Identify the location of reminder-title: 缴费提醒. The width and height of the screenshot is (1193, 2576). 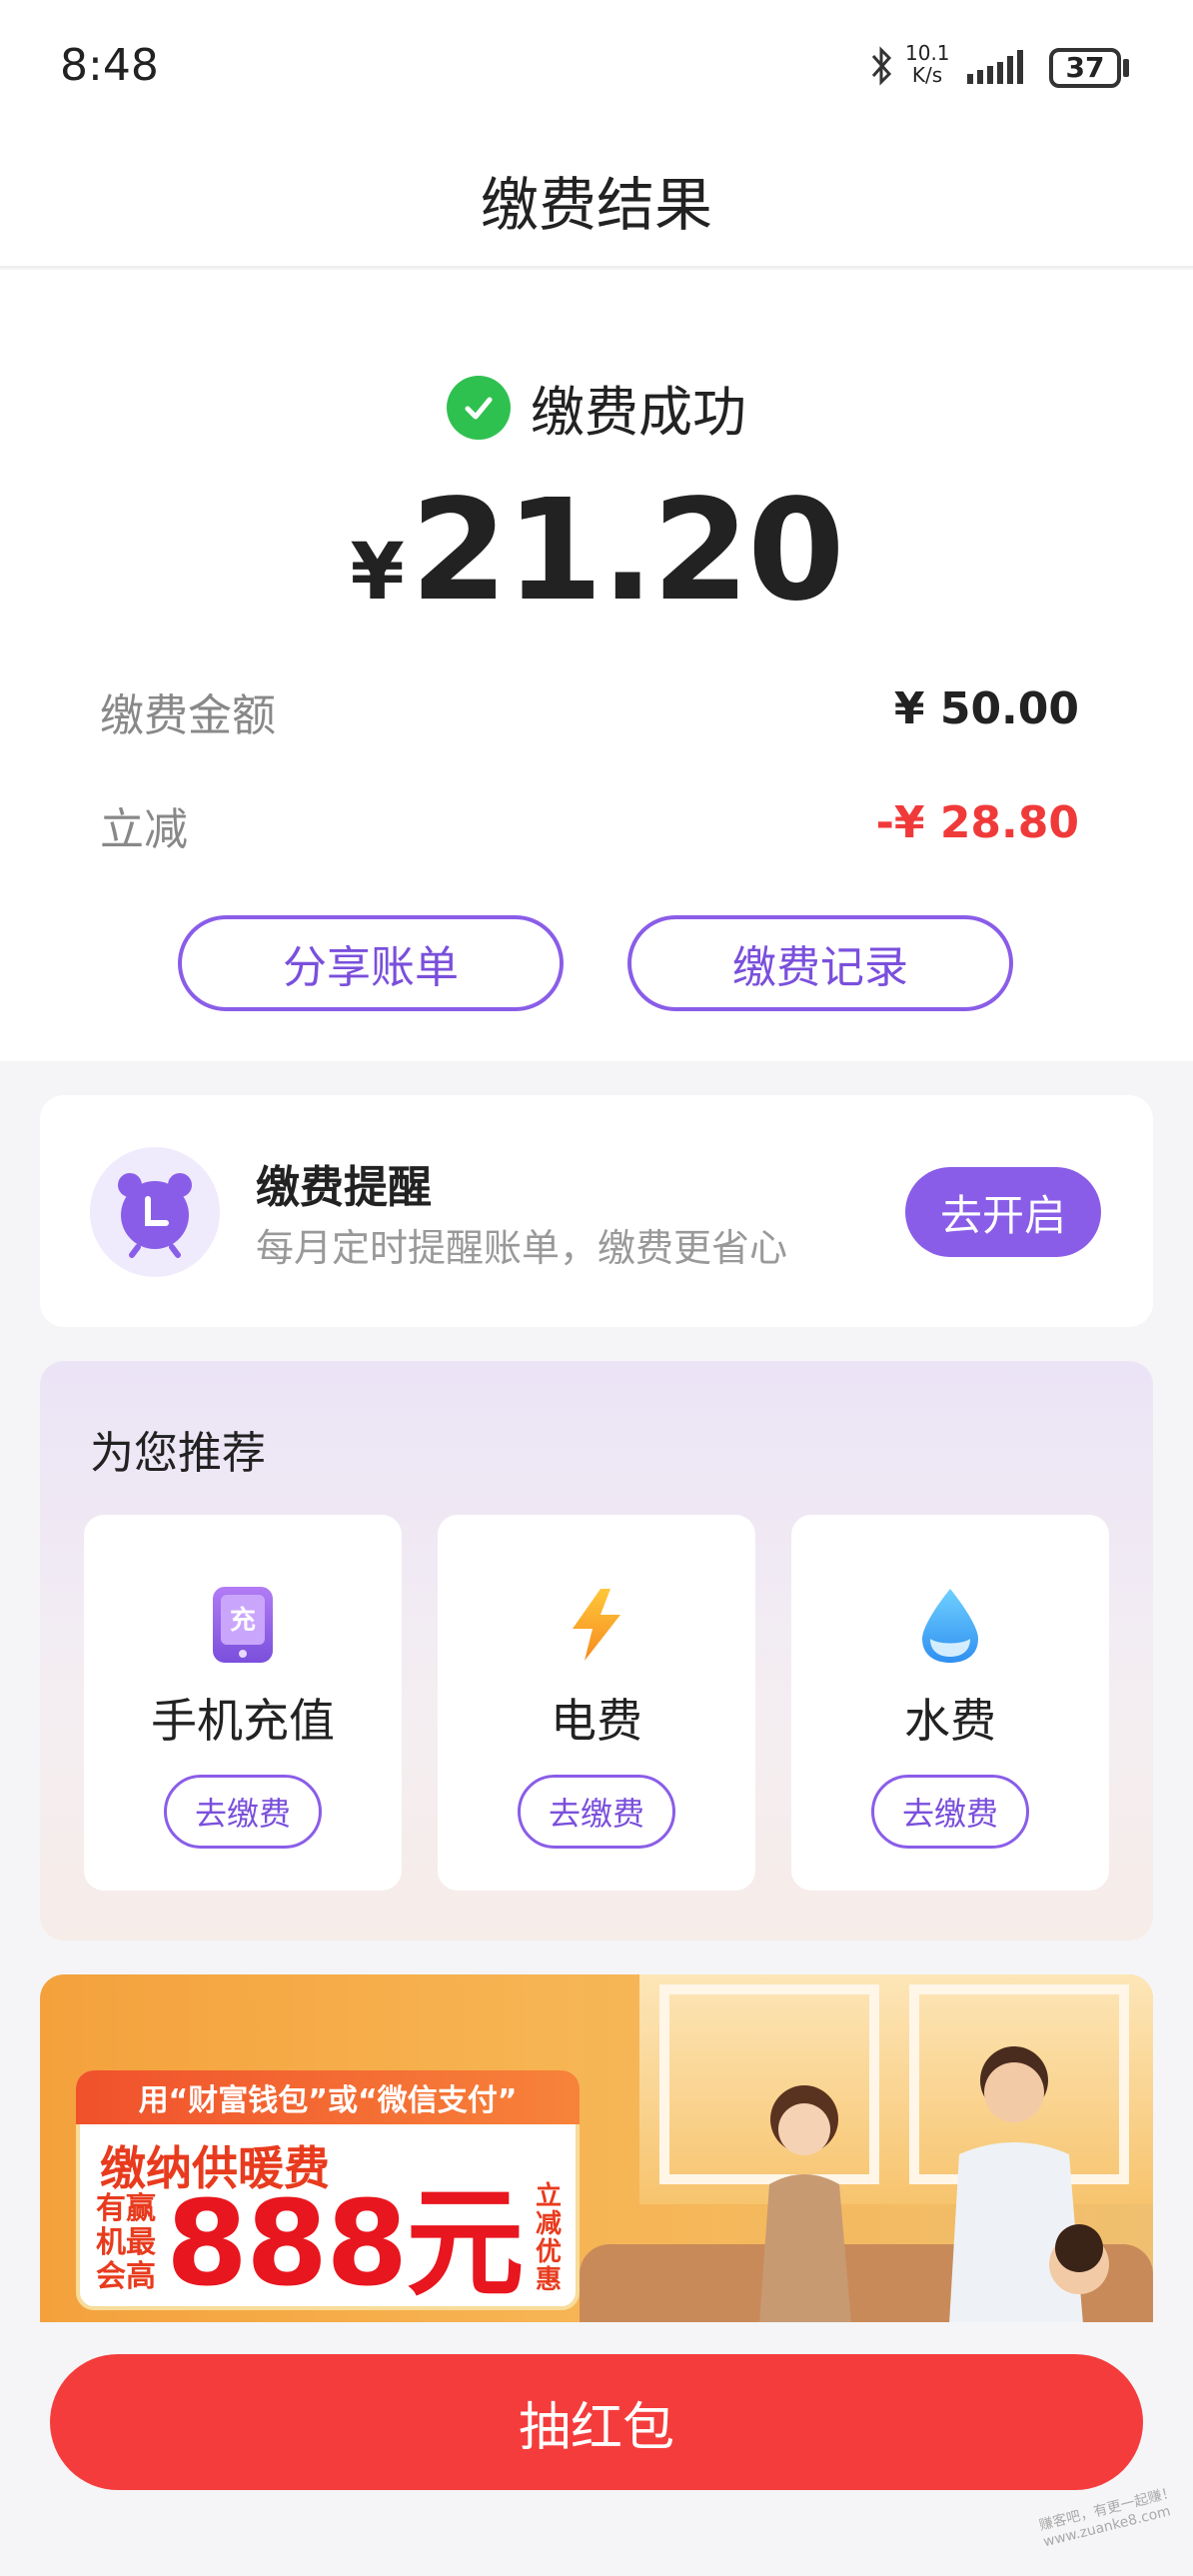
(344, 1187).